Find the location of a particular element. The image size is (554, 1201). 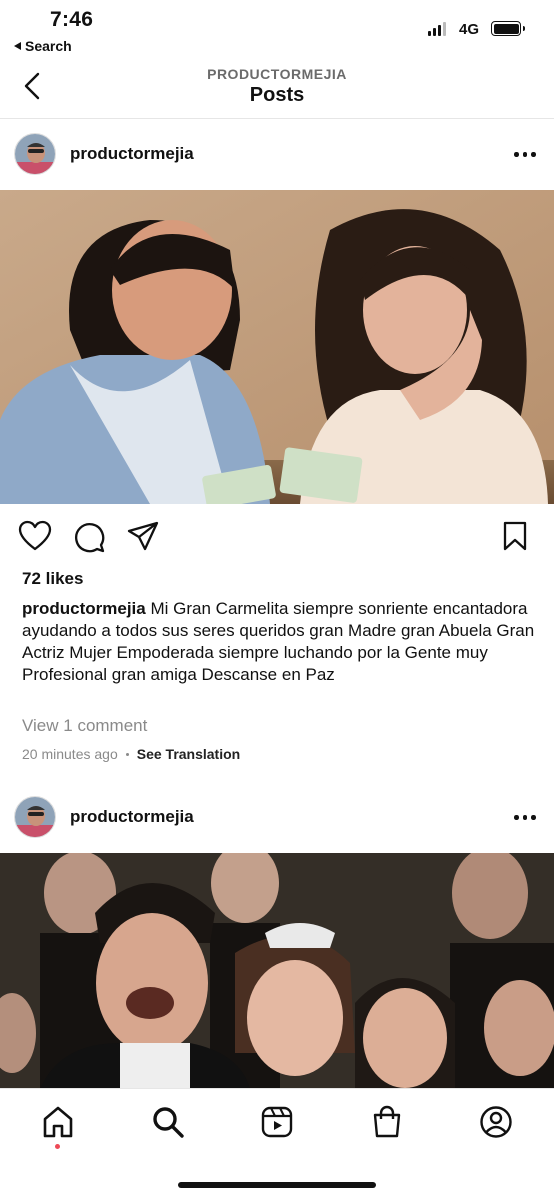

see-translation-link: See Translation is located at coordinates (188, 754).